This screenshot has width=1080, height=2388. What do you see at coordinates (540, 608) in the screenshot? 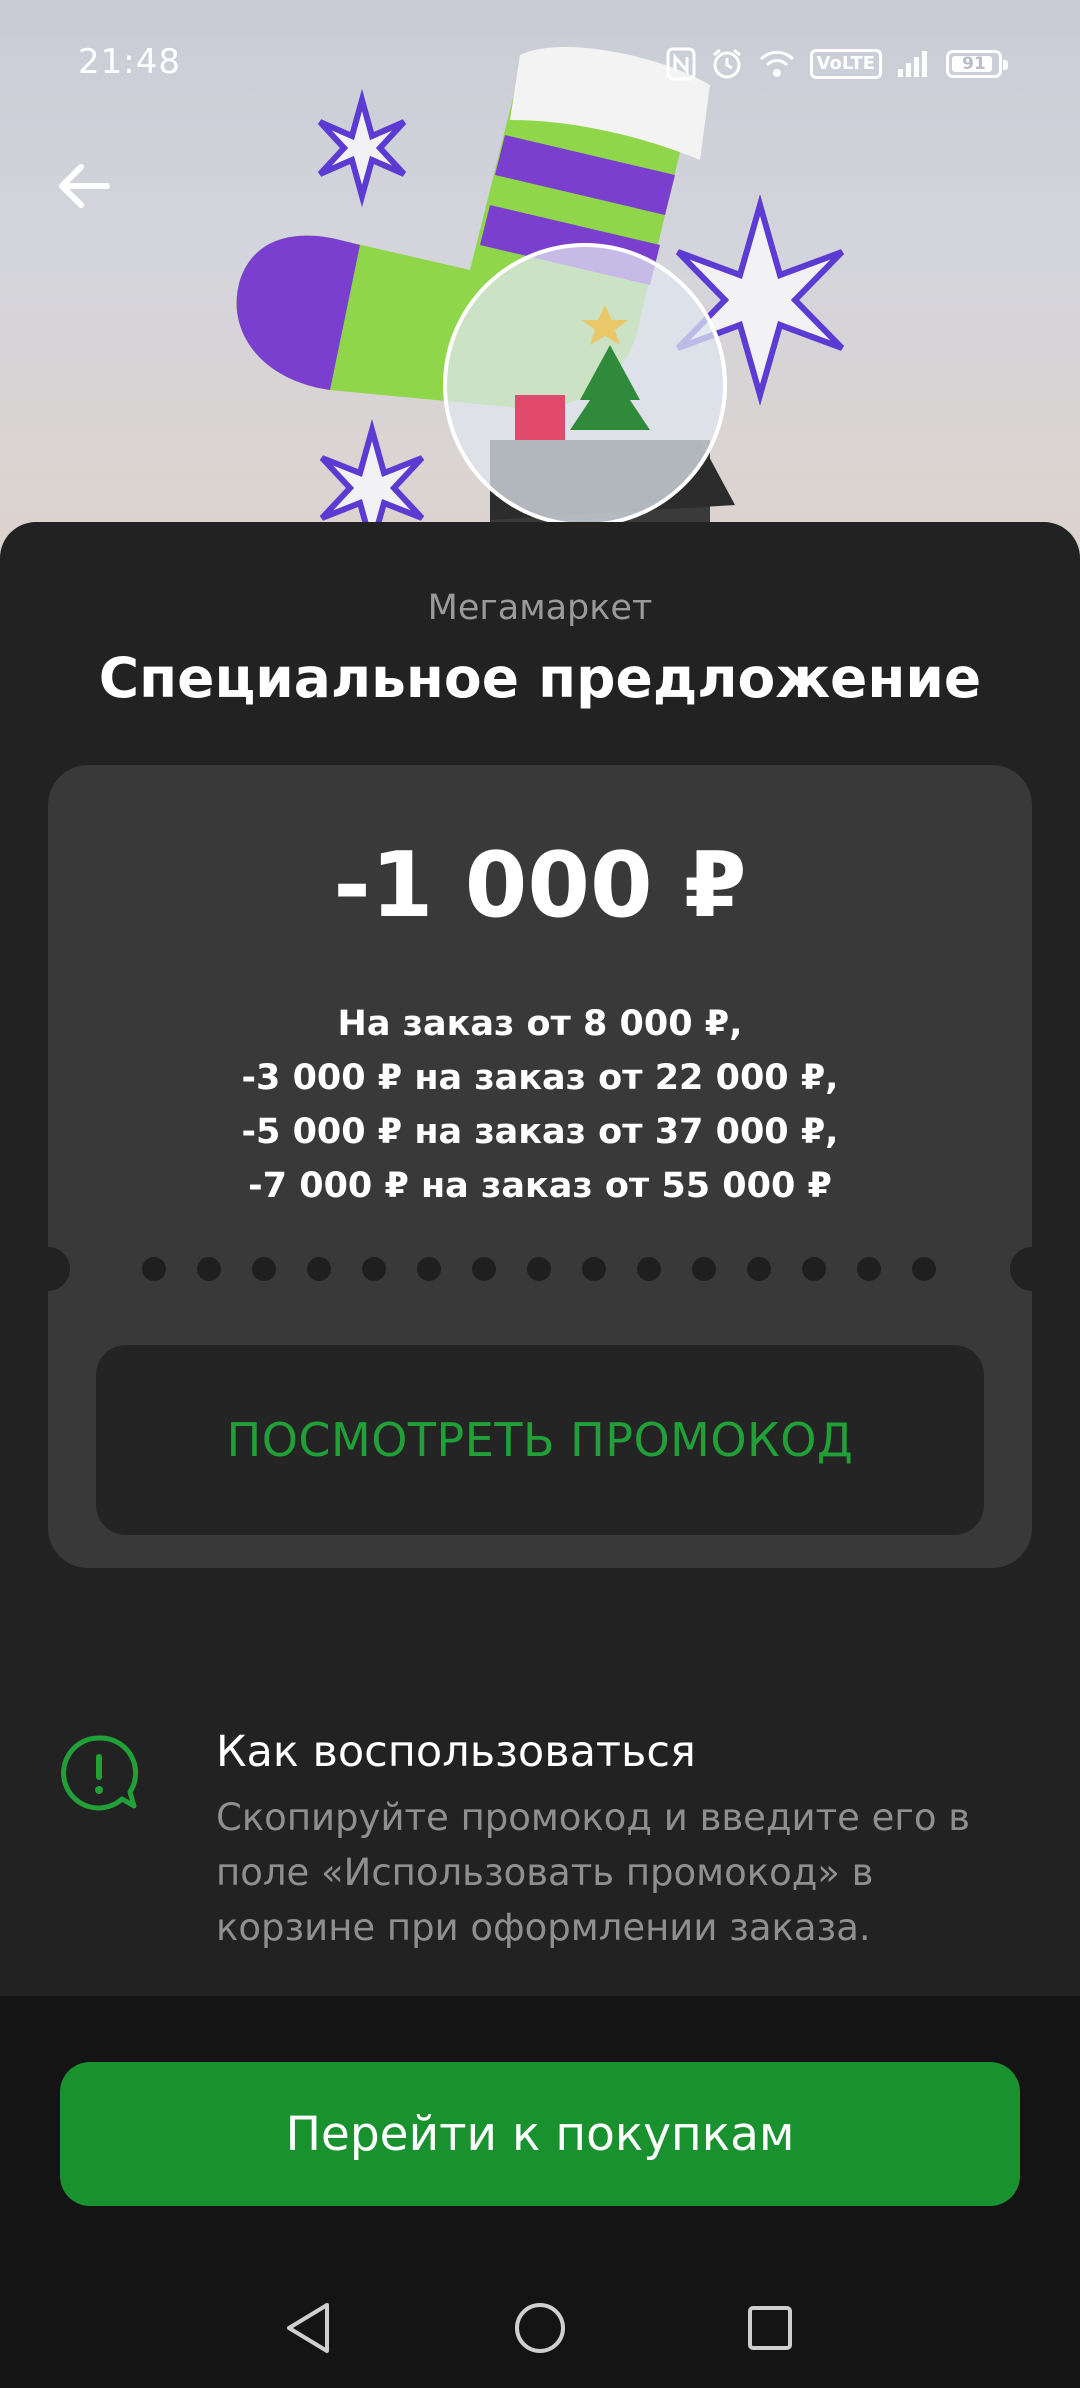
I see `merchant-name: Мегамаркет` at bounding box center [540, 608].